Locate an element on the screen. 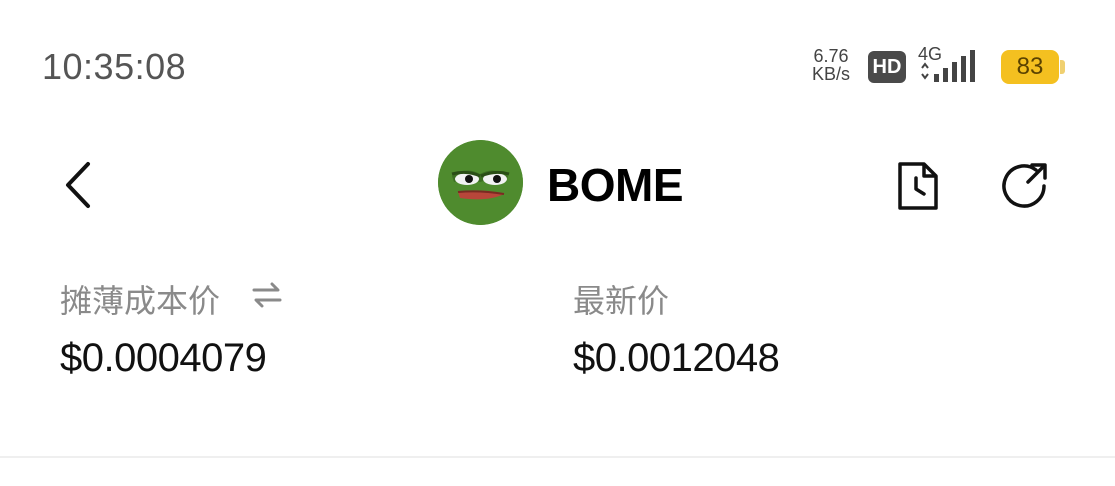  back-button is located at coordinates (80, 185).